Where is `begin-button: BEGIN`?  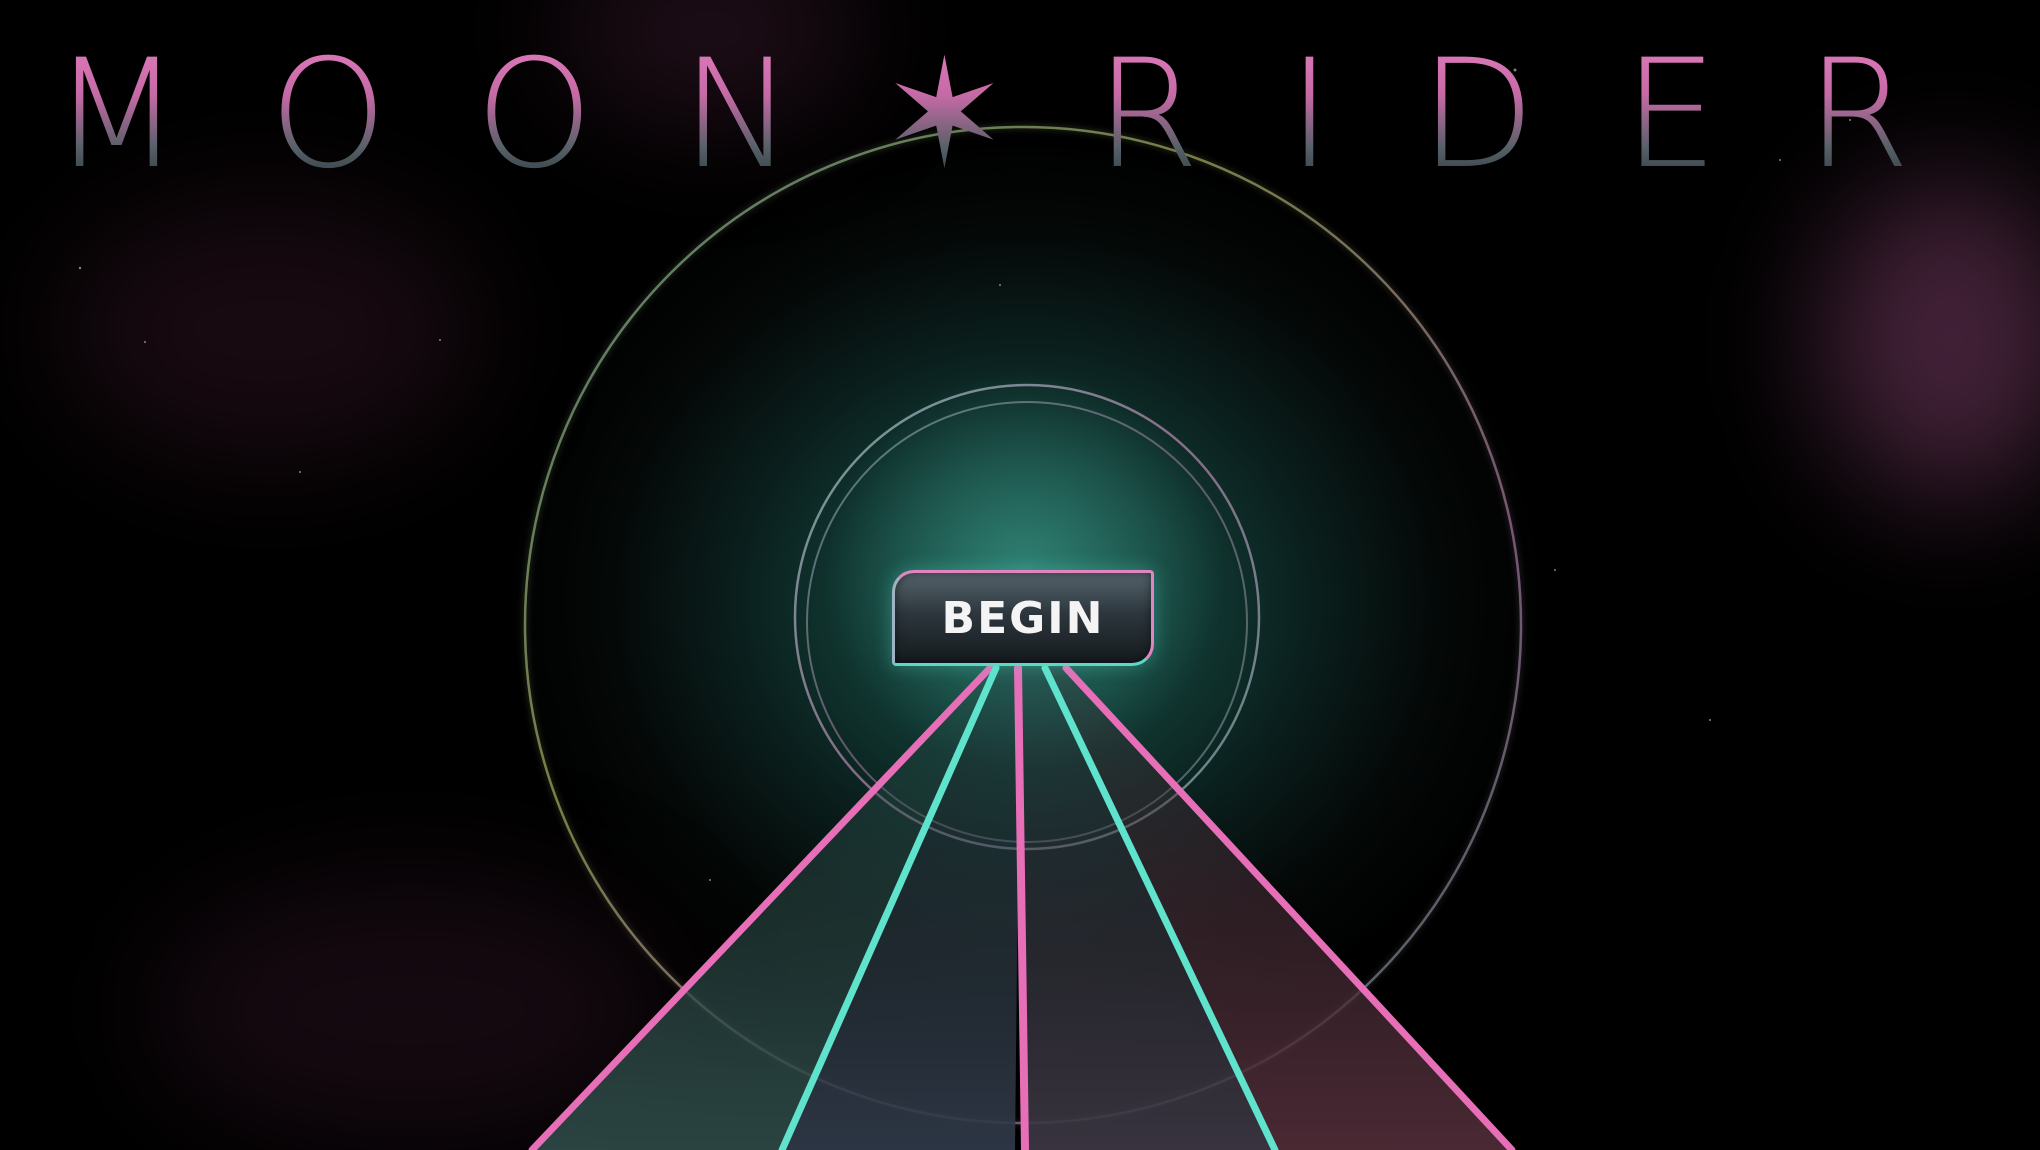 begin-button: BEGIN is located at coordinates (1023, 618).